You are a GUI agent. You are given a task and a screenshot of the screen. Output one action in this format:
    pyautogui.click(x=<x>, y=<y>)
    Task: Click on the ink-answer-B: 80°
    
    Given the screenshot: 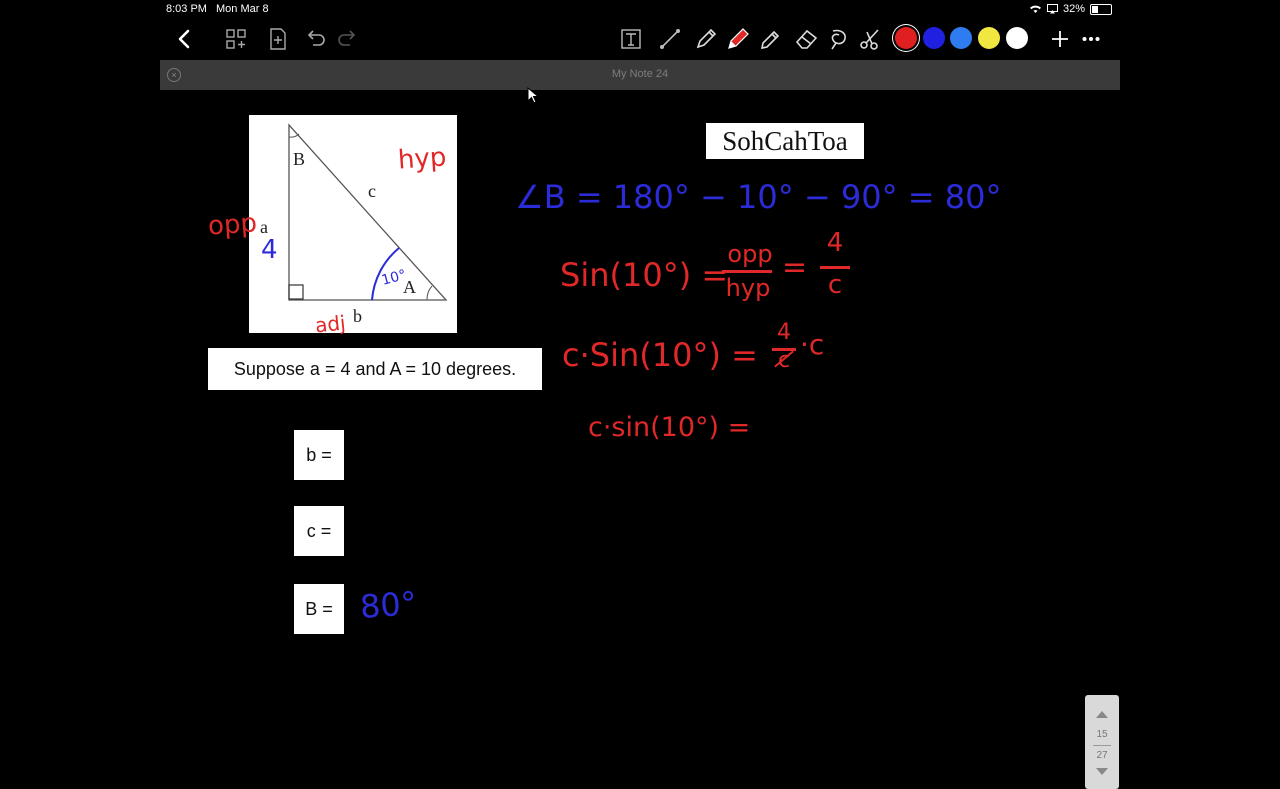 What is the action you would take?
    pyautogui.click(x=388, y=605)
    